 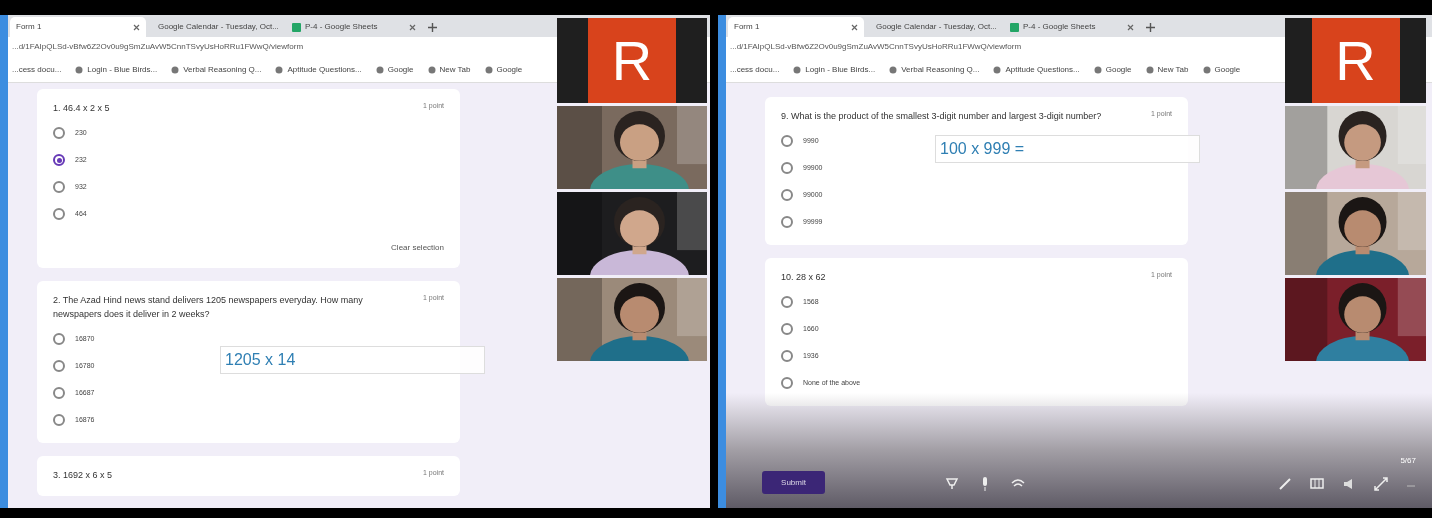 I want to click on filter-icon, so click(x=952, y=484).